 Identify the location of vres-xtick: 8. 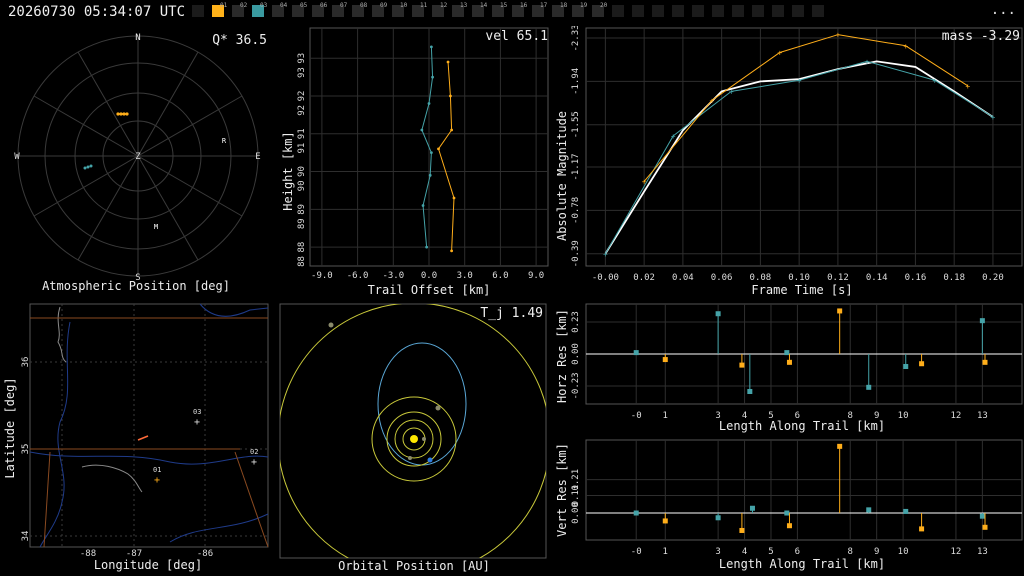
(850, 552).